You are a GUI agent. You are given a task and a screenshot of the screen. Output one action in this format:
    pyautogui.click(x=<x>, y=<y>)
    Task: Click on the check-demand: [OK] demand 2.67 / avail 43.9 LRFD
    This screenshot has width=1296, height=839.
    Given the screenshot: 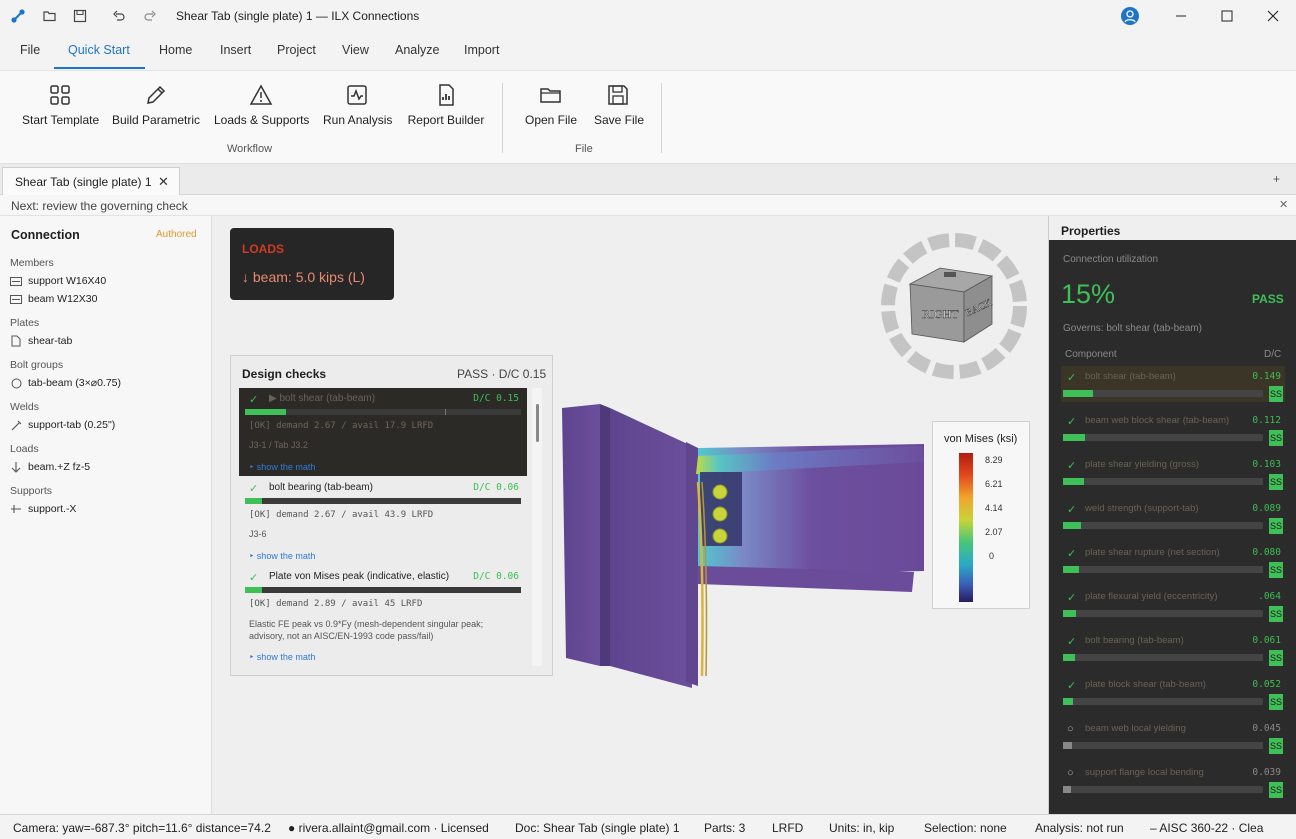 What is the action you would take?
    pyautogui.click(x=341, y=515)
    